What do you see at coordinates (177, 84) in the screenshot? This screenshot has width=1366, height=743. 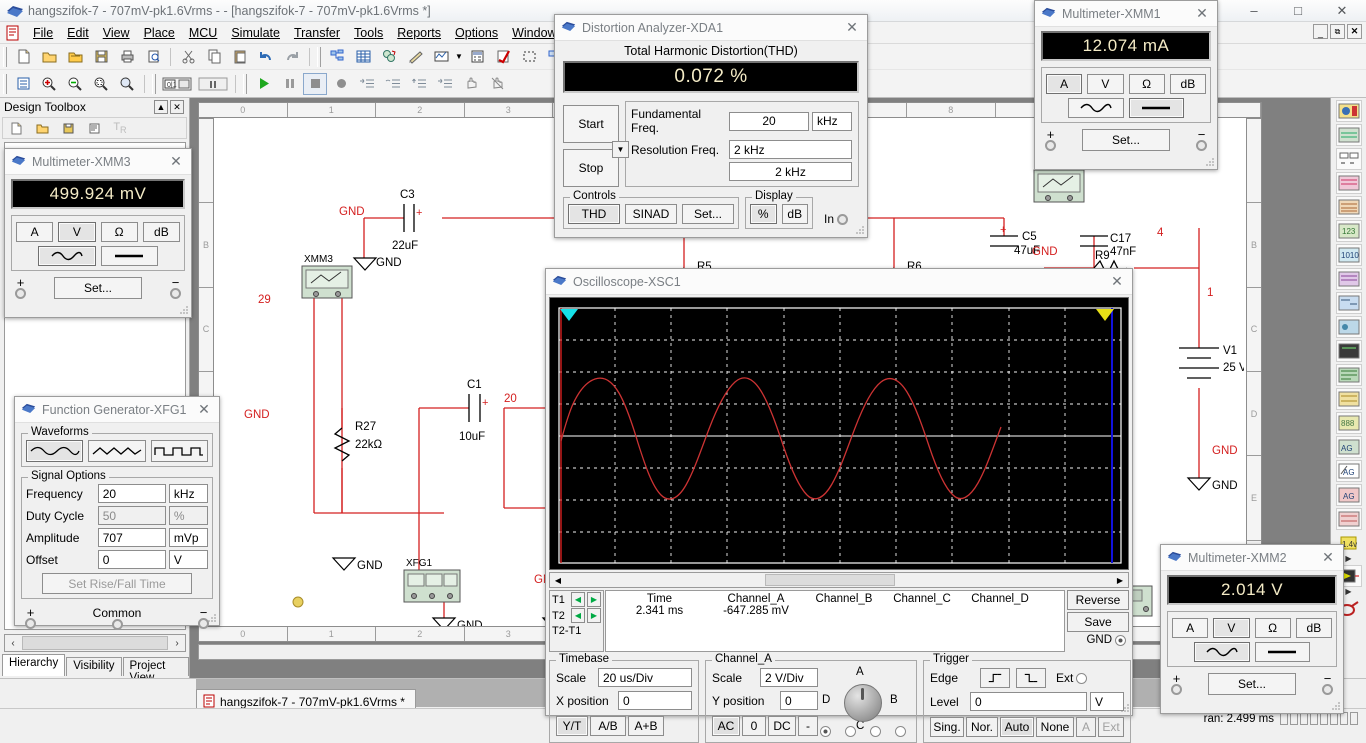 I see `instrument-icon: 0|1` at bounding box center [177, 84].